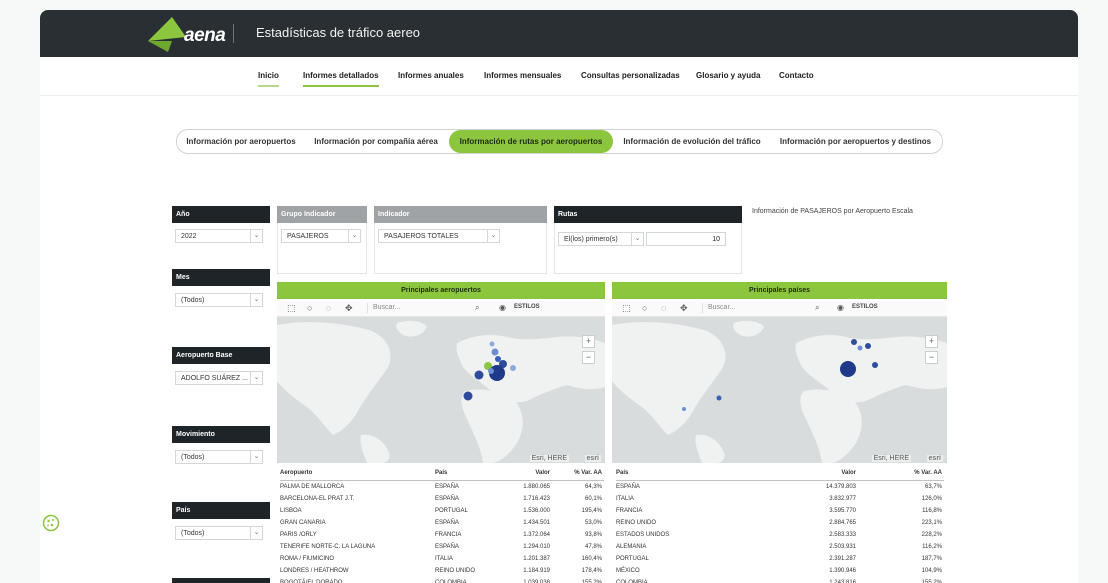 The height and width of the screenshot is (583, 1108). Describe the element at coordinates (780, 513) in the screenshot. I see `table-row: FRANCIA 3.595.770 116,8%` at that location.